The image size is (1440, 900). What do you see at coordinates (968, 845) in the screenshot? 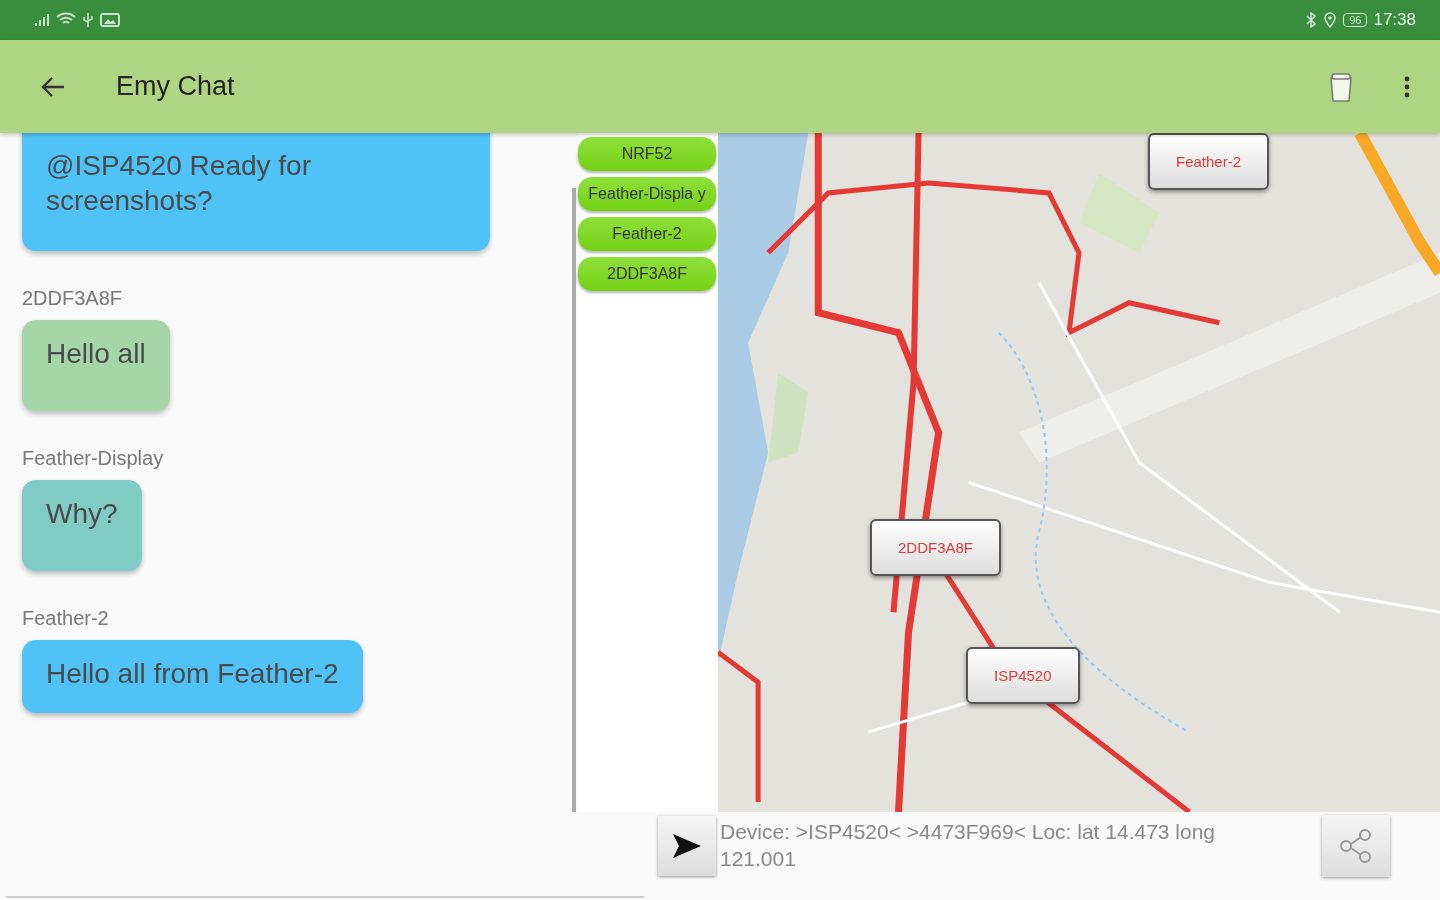
I see `device-location-text: Device: >ISP4520< >4473F969< Loc: lat 14.473 long 121.001` at bounding box center [968, 845].